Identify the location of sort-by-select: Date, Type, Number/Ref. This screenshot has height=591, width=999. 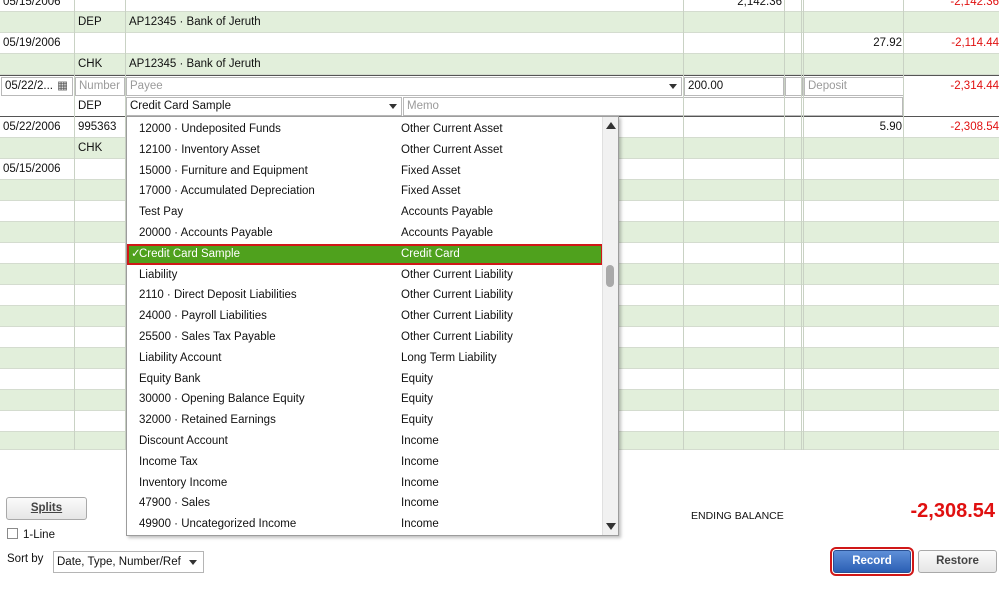
(128, 562).